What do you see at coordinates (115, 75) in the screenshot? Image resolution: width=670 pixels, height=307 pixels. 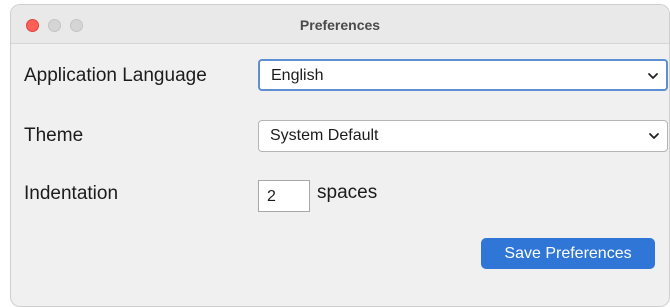 I see `language-label: Application Language` at bounding box center [115, 75].